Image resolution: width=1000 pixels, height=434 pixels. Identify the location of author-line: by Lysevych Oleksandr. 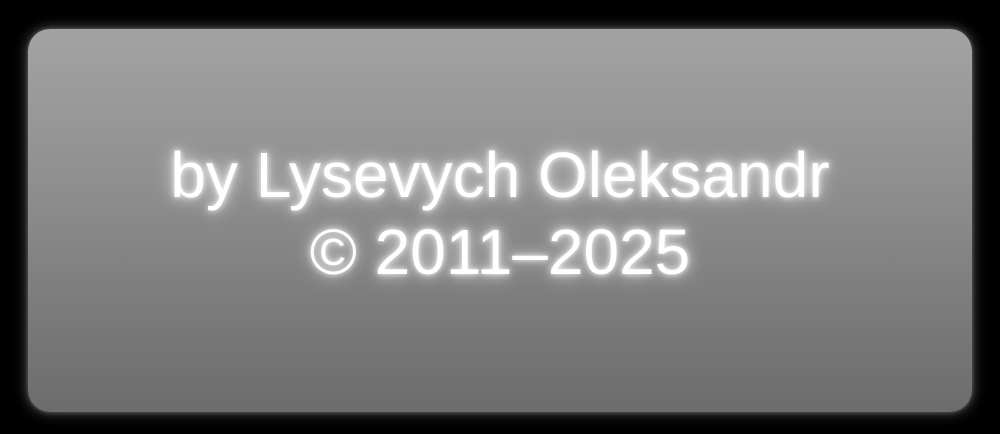
(500, 174).